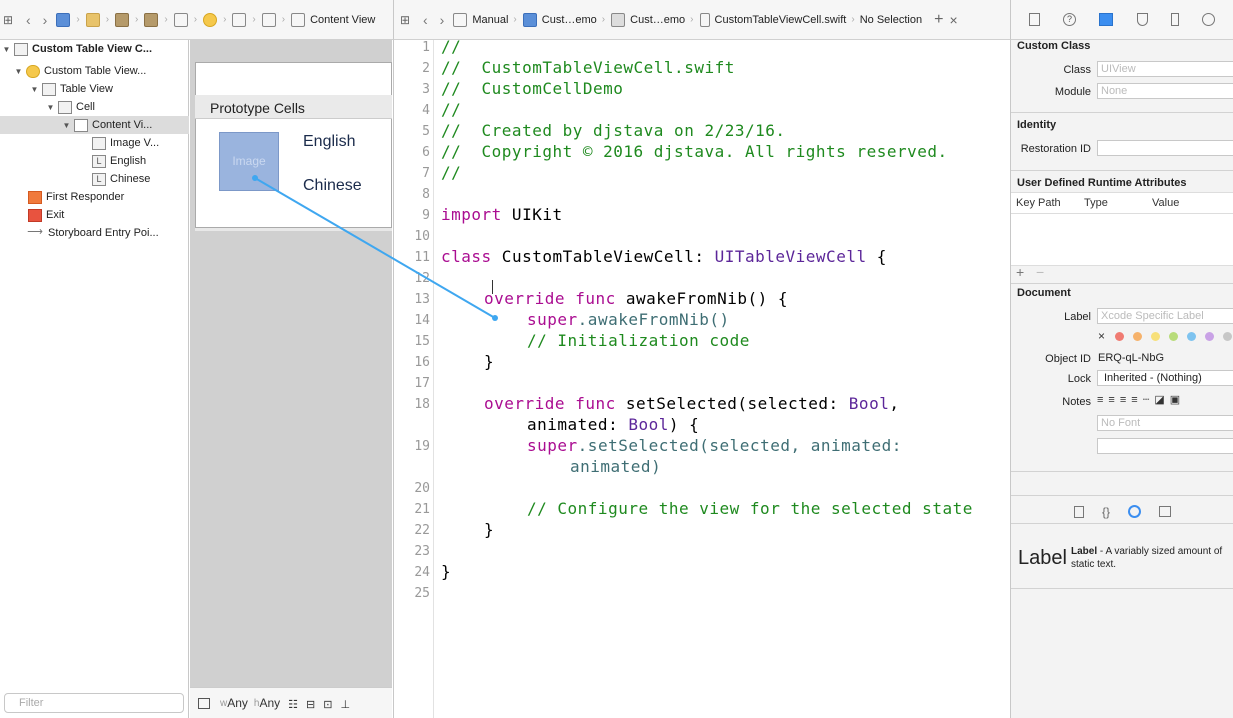  Describe the element at coordinates (588, 67) in the screenshot. I see `code-line: // CustomTableViewCell.swift` at that location.